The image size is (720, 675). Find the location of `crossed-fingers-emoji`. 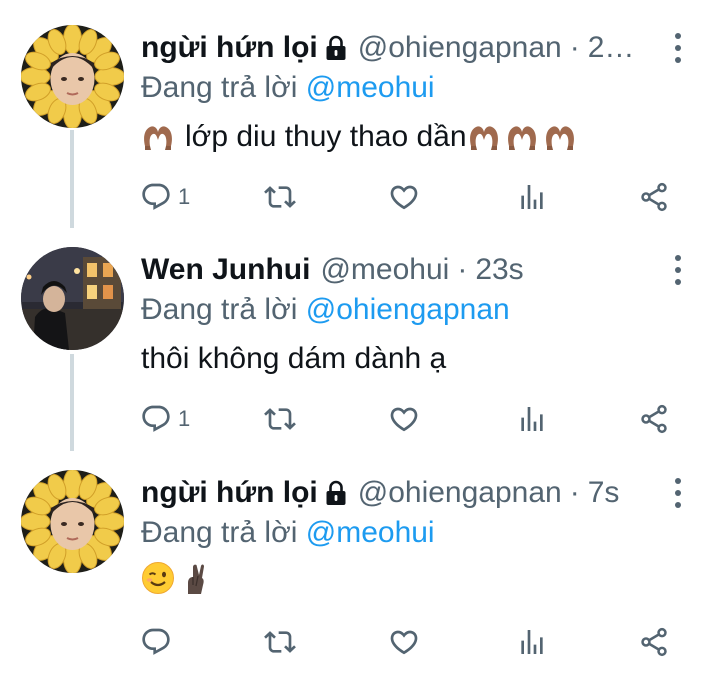

crossed-fingers-emoji is located at coordinates (196, 578).